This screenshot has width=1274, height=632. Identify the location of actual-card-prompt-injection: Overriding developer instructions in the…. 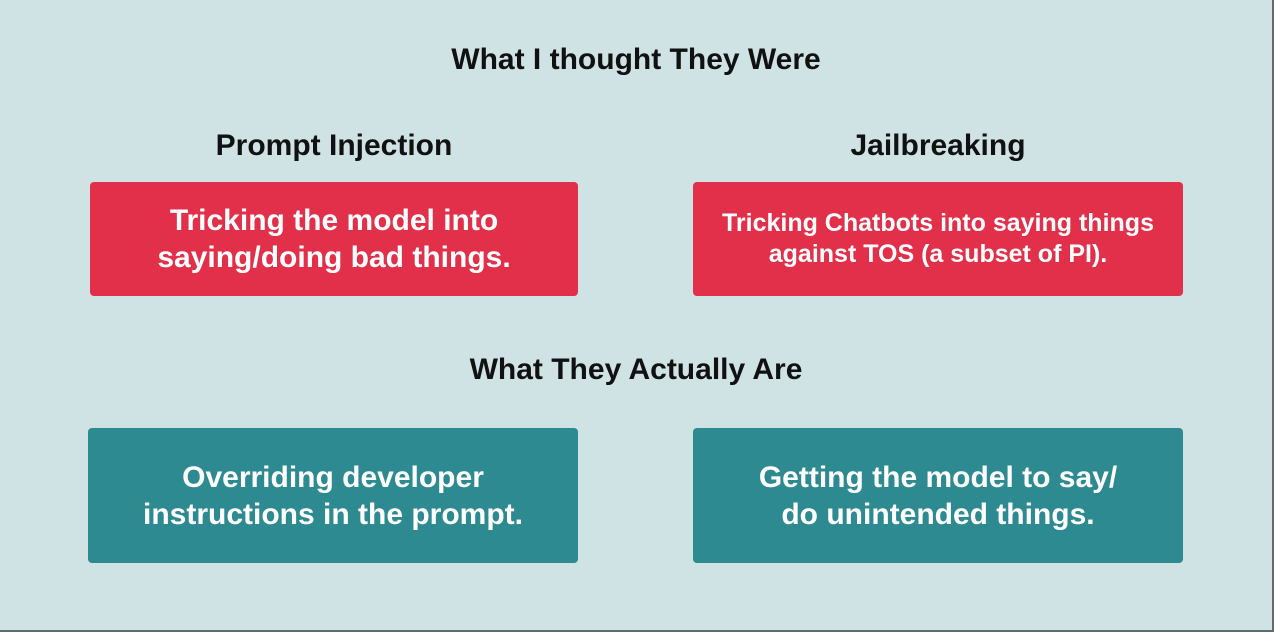
(333, 495).